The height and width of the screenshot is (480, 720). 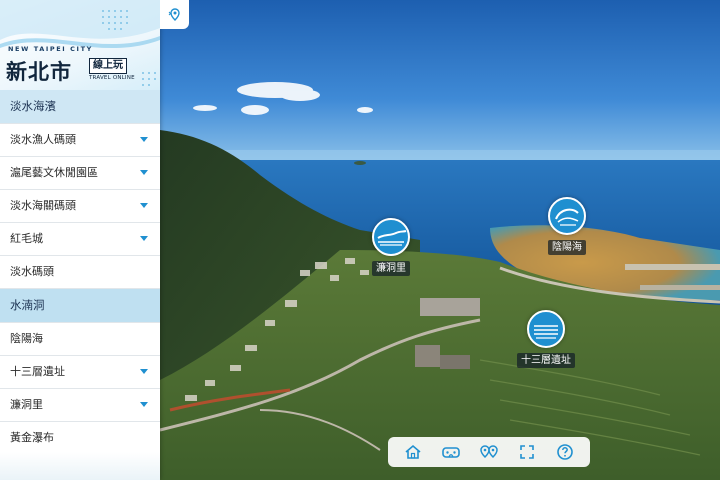 I want to click on menu-item-label: 滬尾藝文休閒園區, so click(x=54, y=172).